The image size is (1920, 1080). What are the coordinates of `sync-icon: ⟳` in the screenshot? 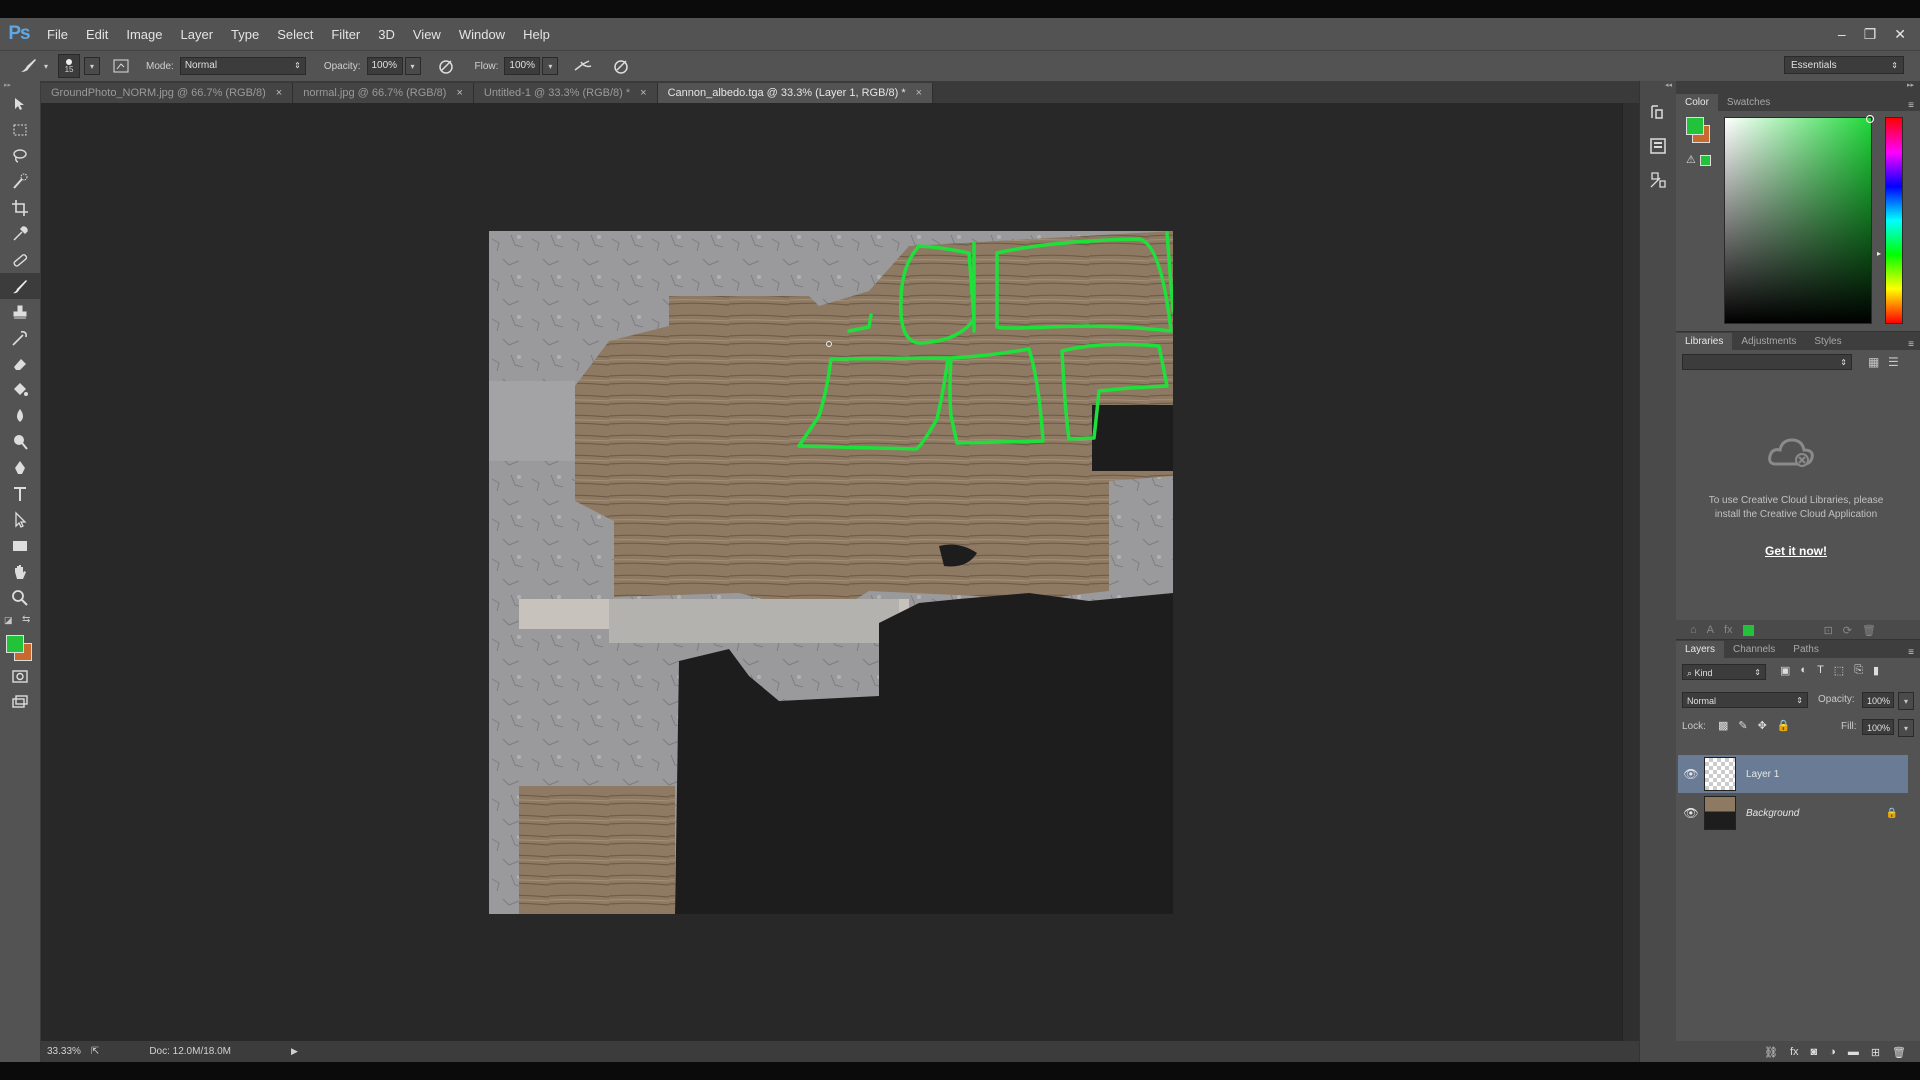 It's located at (1847, 630).